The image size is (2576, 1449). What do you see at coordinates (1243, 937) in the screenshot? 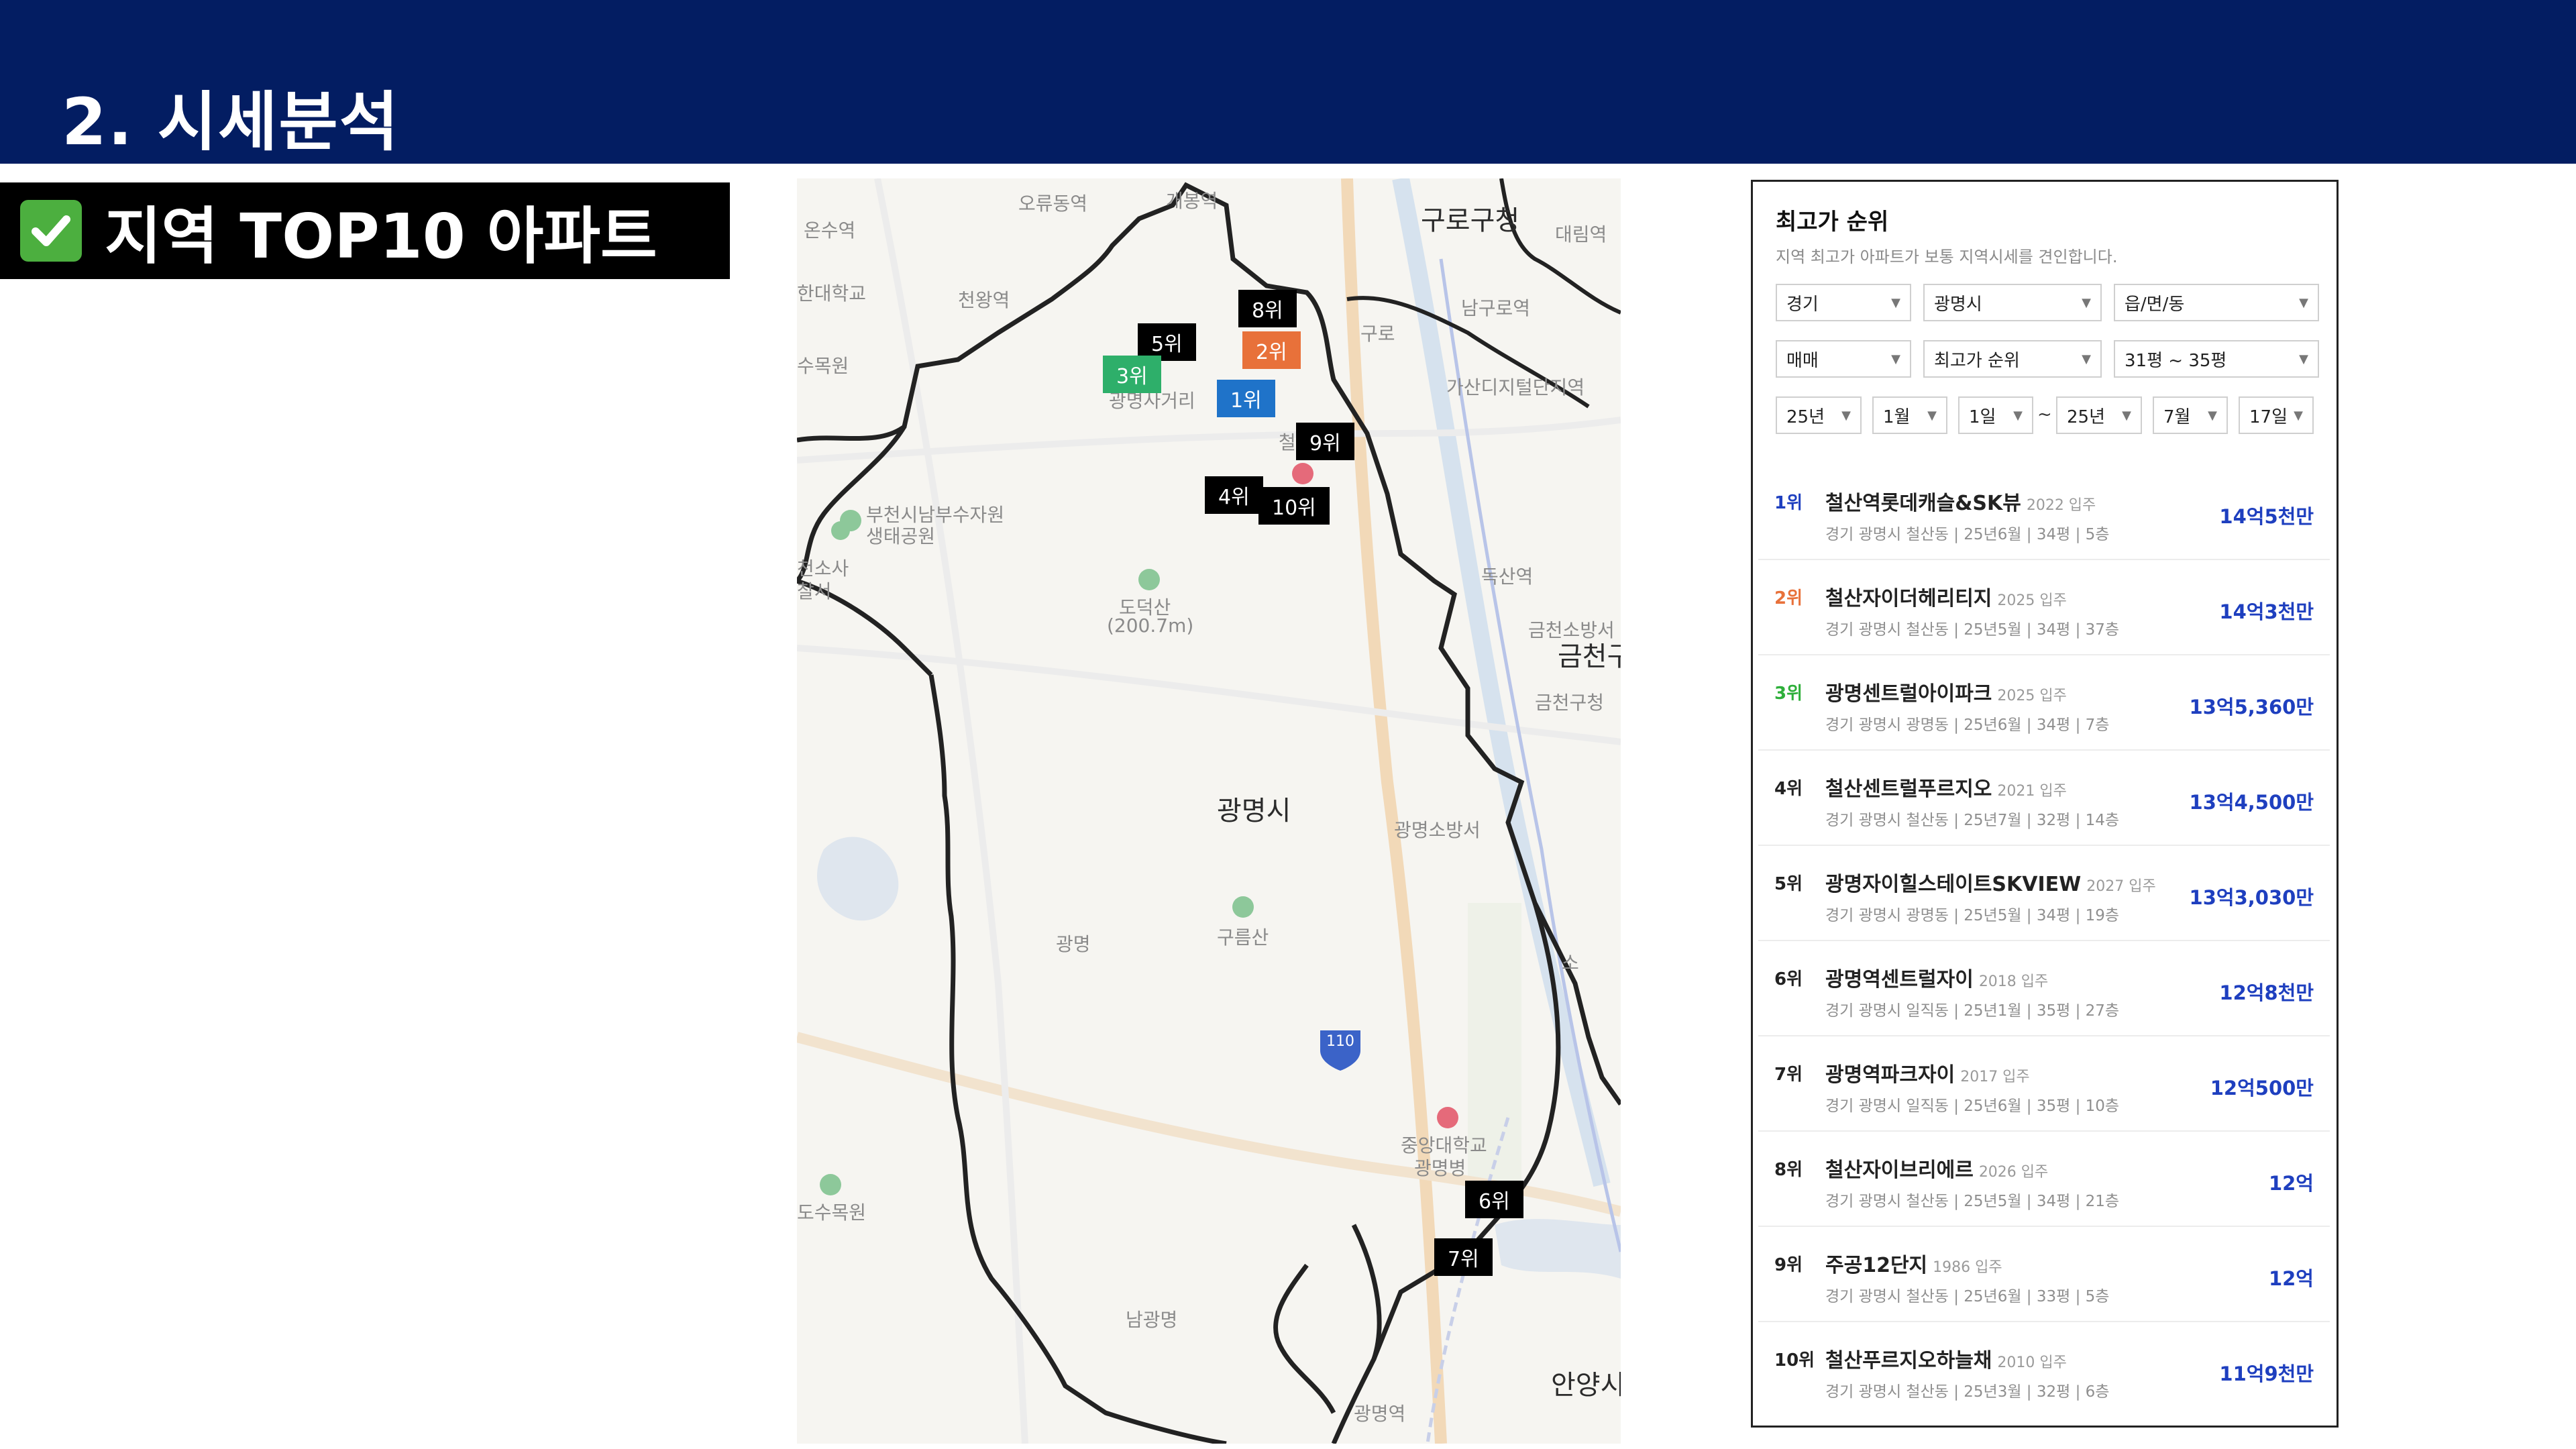
I see `map-label-gureumsan: 구름산` at bounding box center [1243, 937].